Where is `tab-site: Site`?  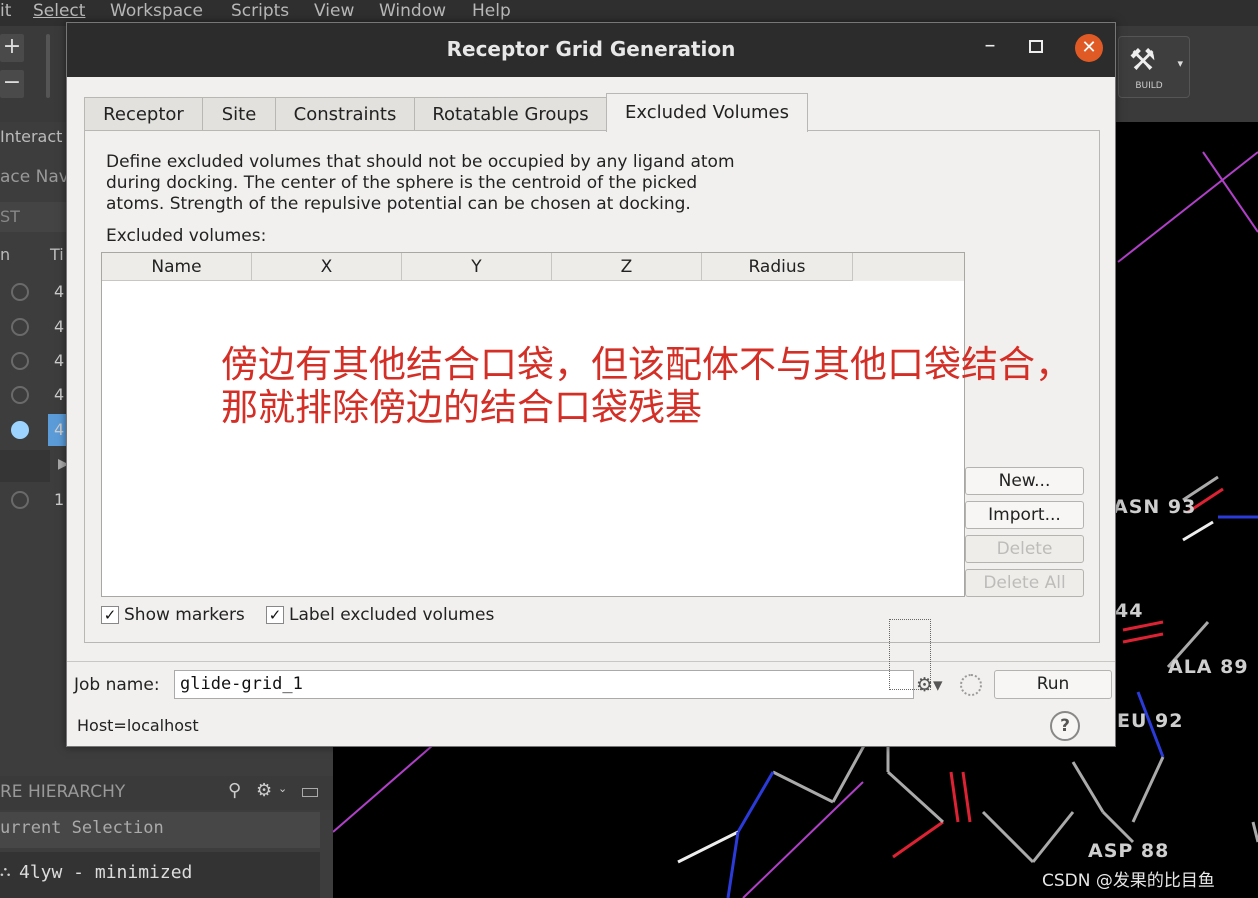
tab-site: Site is located at coordinates (239, 114).